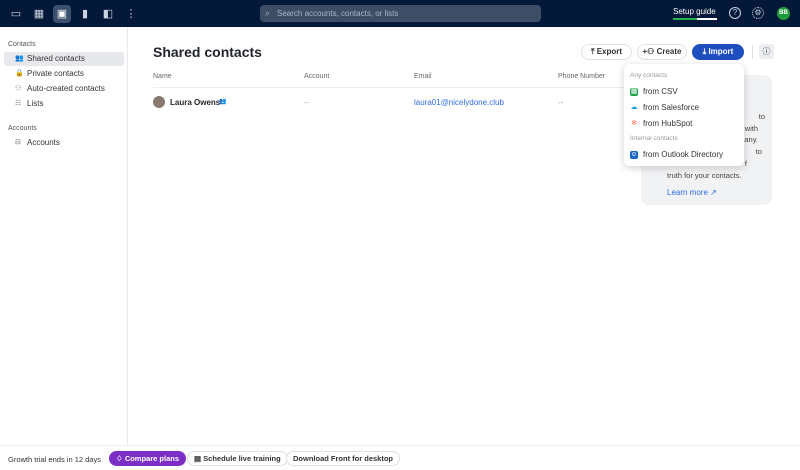  Describe the element at coordinates (159, 102) in the screenshot. I see `contact-avatar` at that location.